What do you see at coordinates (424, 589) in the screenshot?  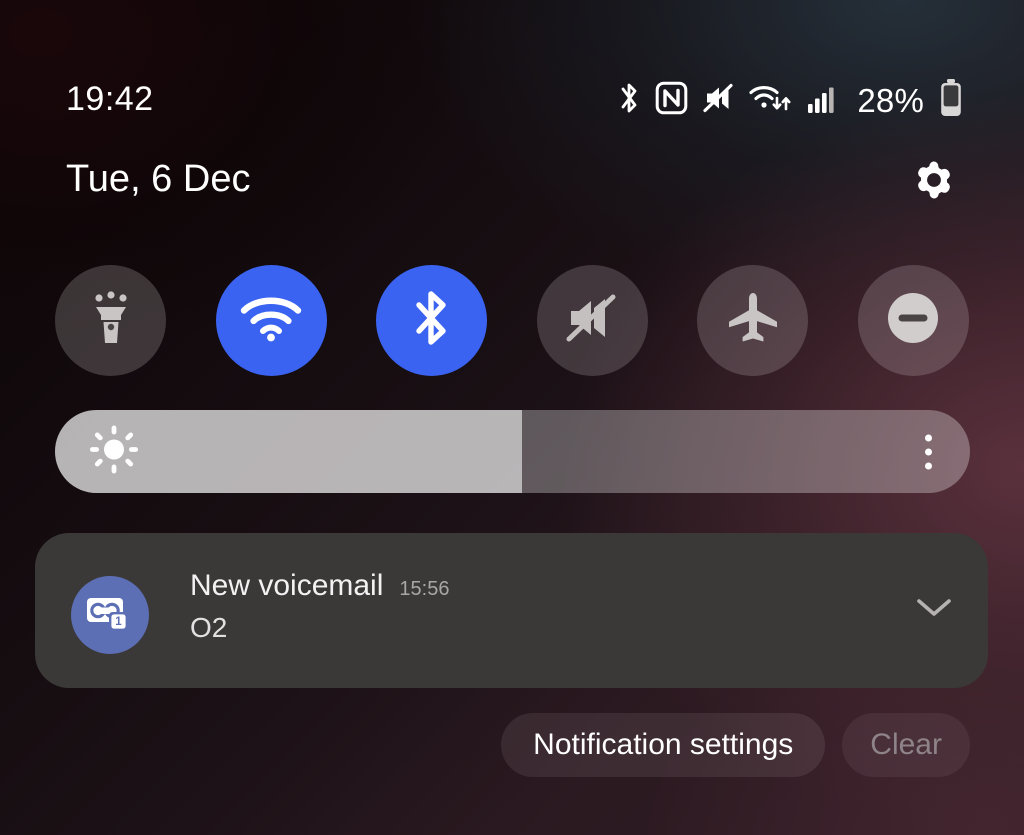 I see `notification-timestamp: 15:56` at bounding box center [424, 589].